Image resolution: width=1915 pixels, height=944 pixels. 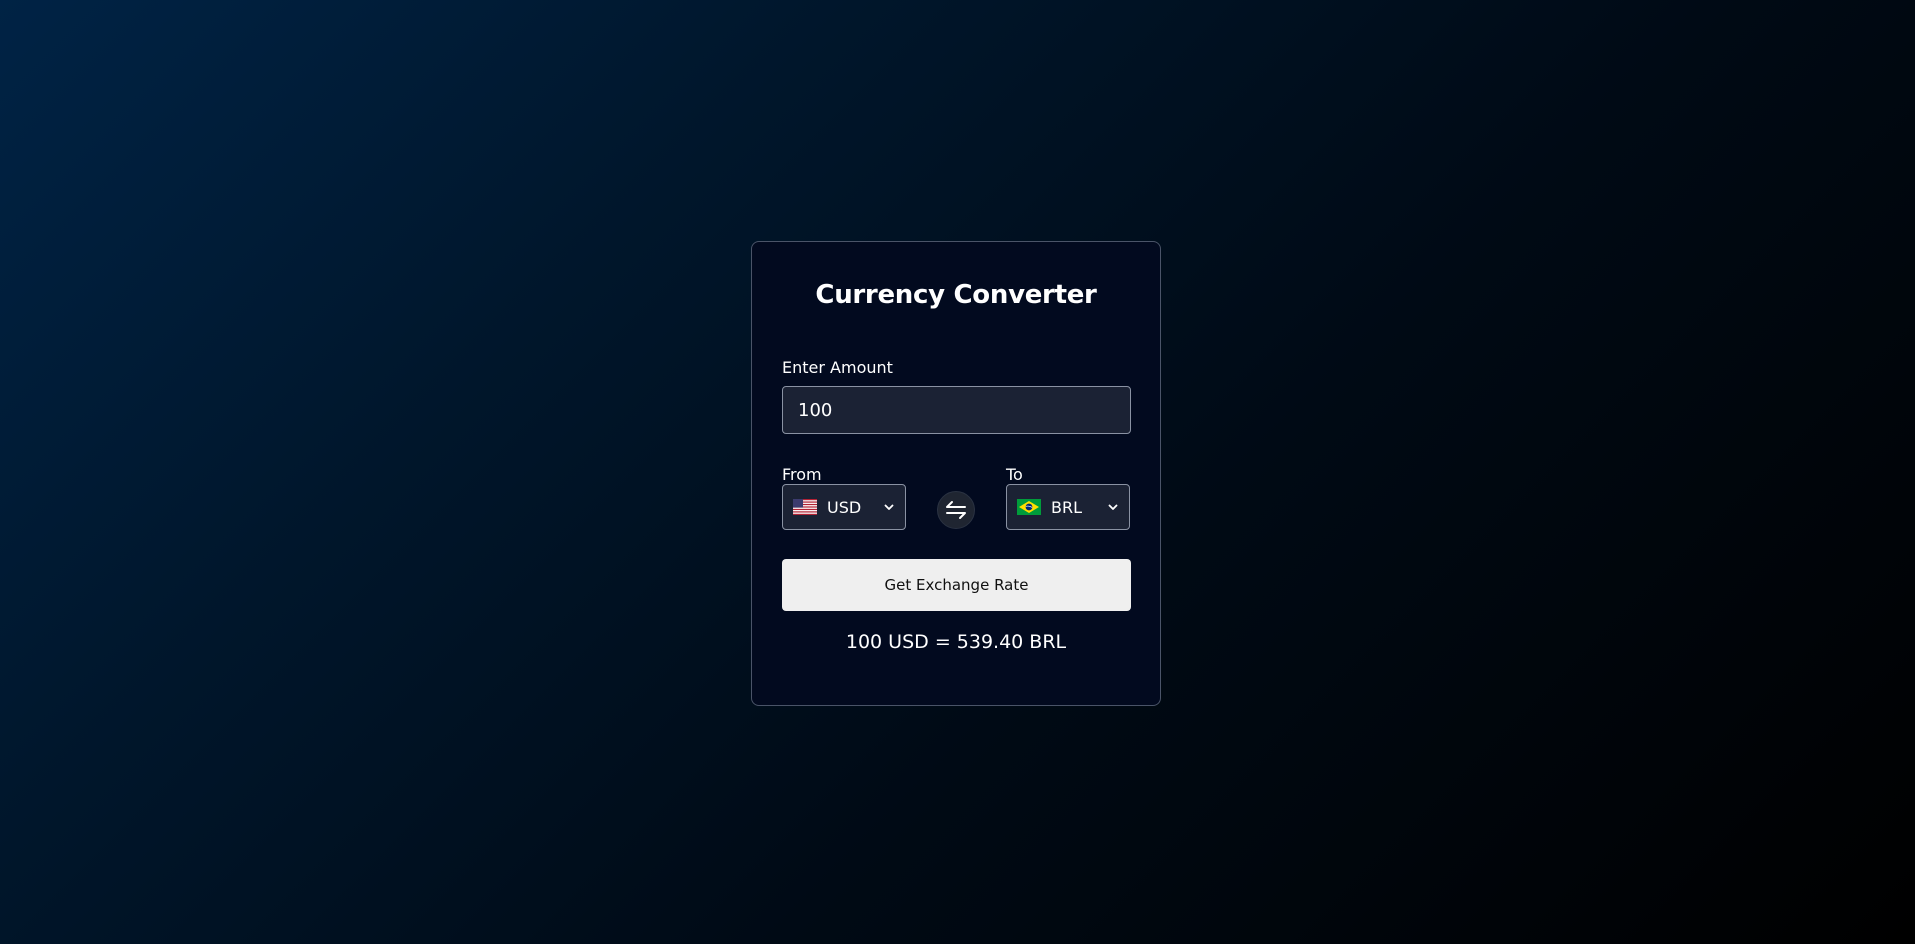 I want to click on from-label: From, so click(x=802, y=474).